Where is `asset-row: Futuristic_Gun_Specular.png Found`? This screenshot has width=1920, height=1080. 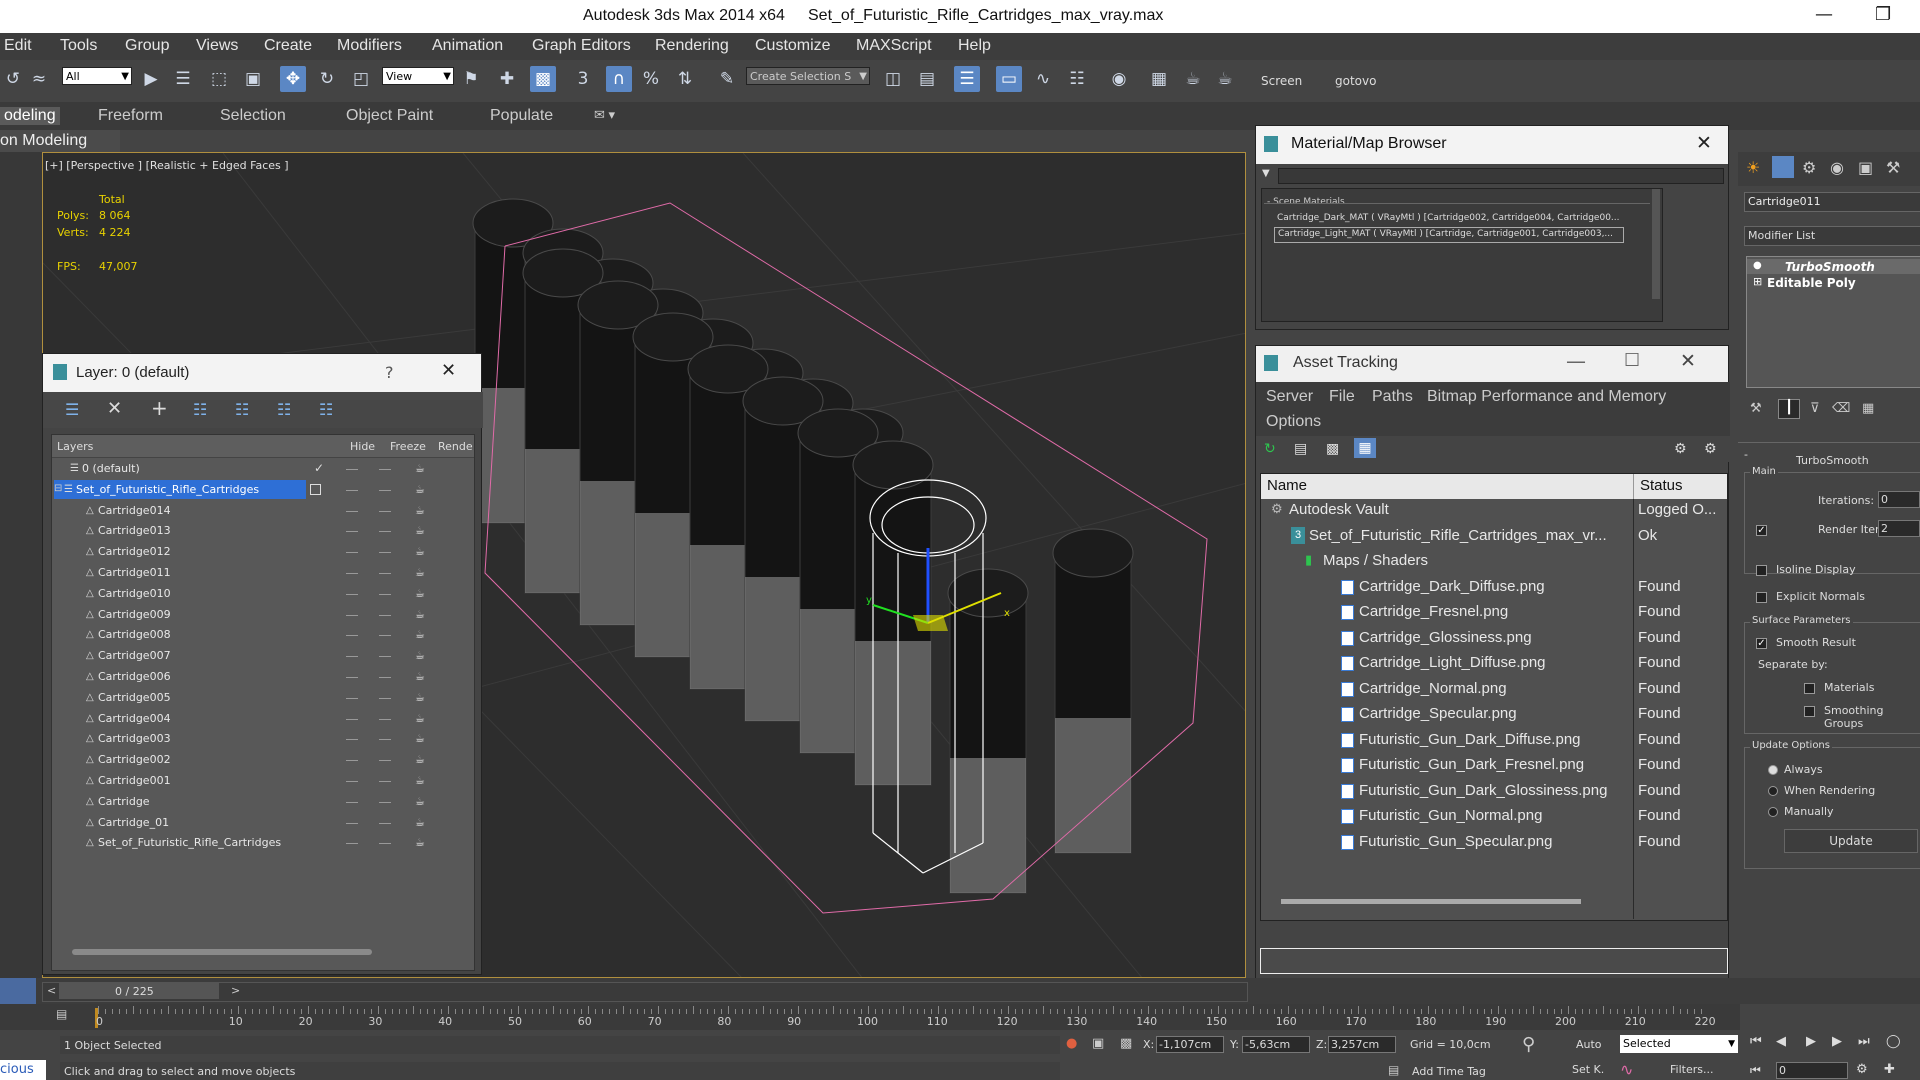
asset-row: Futuristic_Gun_Specular.png Found is located at coordinates (1493, 842).